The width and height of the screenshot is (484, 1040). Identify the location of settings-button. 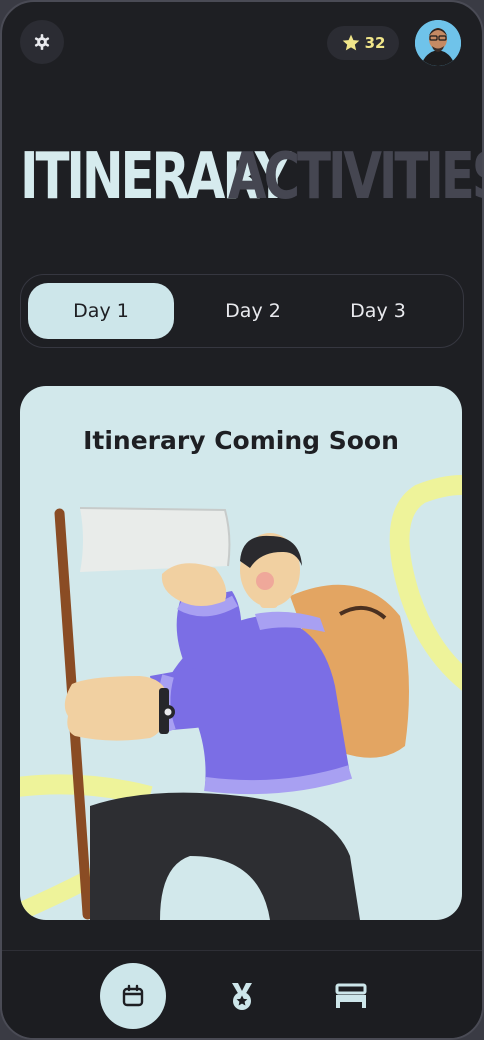
(42, 42).